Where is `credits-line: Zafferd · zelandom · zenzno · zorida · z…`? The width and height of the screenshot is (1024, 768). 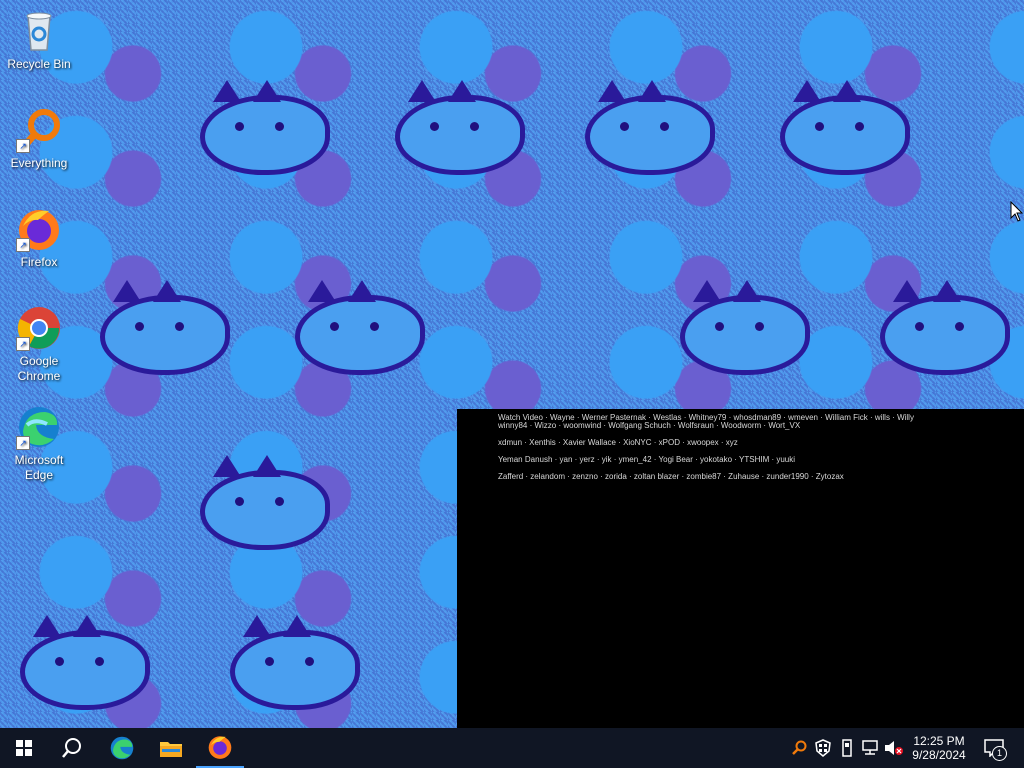 credits-line: Zafferd · zelandom · zenzno · zorida · z… is located at coordinates (671, 476).